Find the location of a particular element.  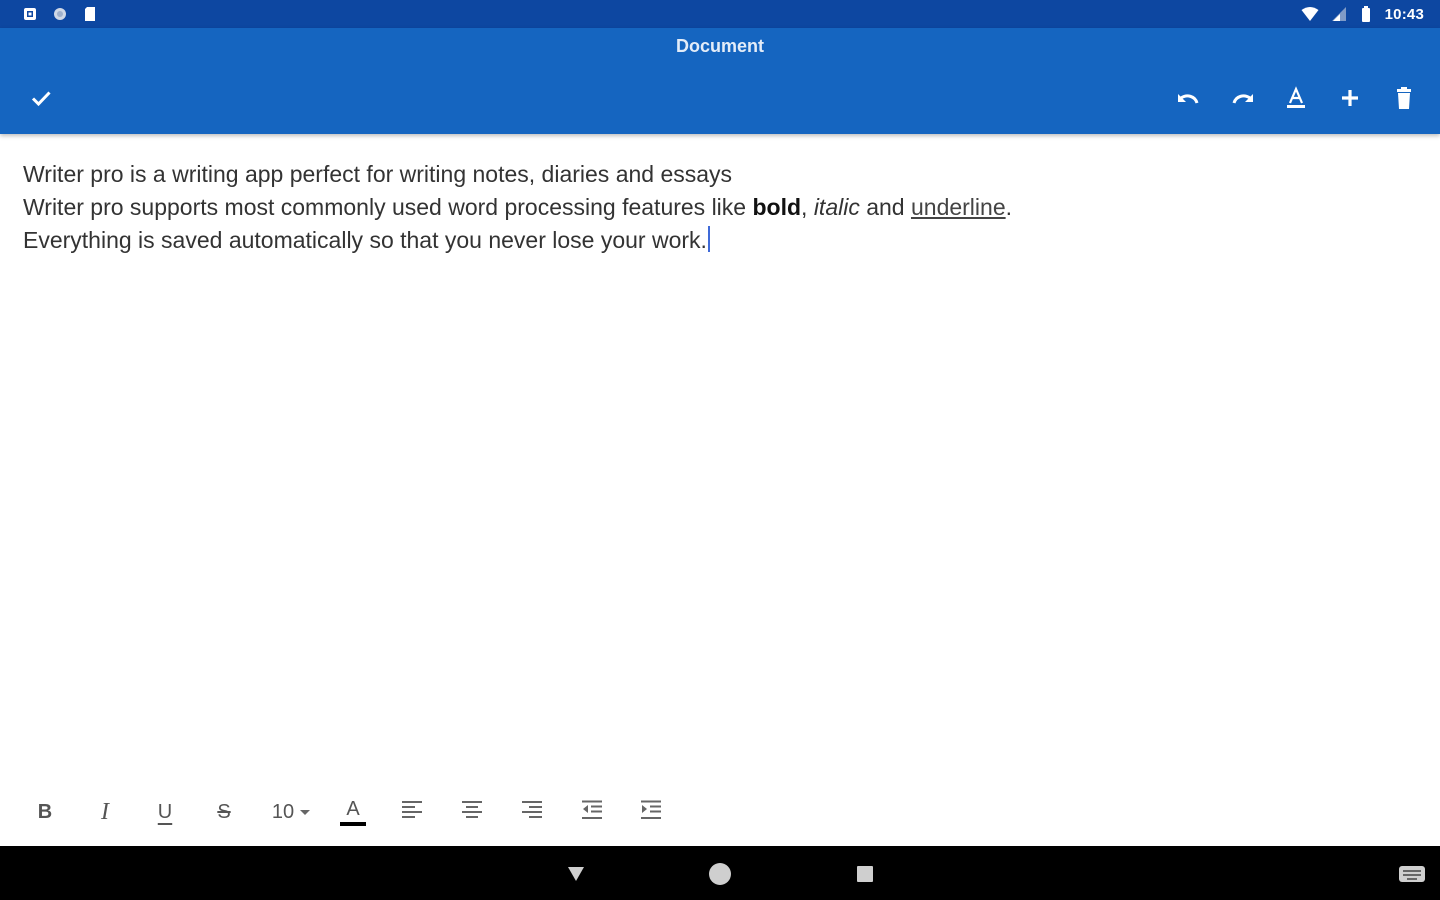

redo-icon is located at coordinates (1243, 100).